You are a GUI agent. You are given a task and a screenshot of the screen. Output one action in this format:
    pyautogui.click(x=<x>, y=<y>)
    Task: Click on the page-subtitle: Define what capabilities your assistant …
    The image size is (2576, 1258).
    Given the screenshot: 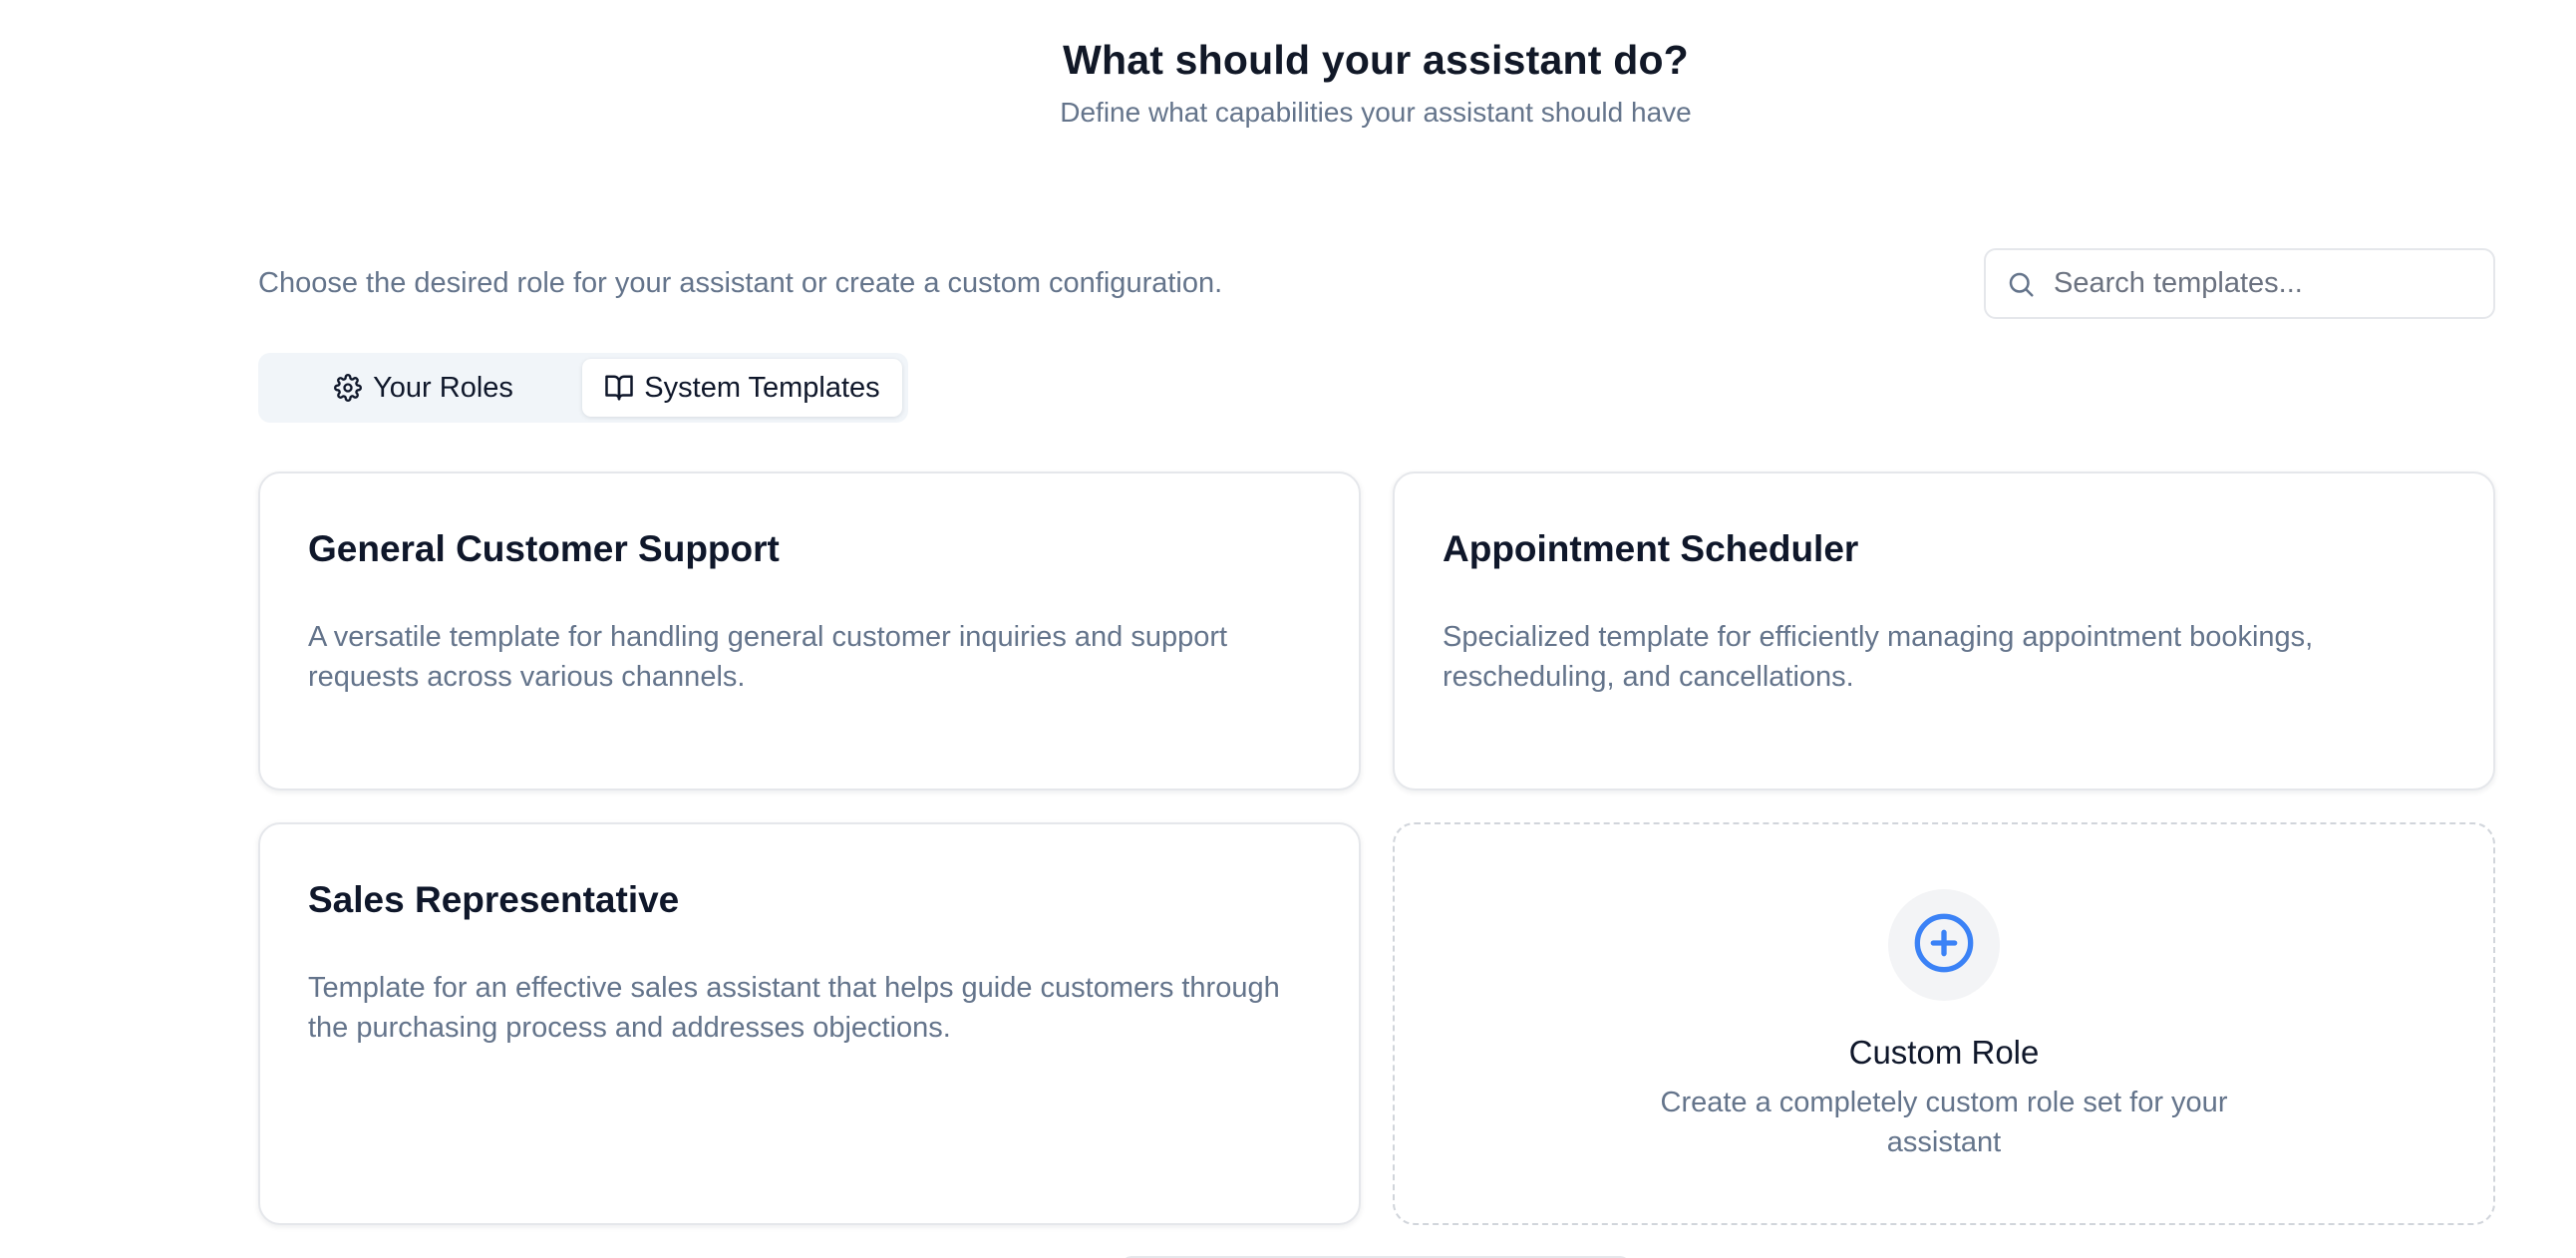 What is the action you would take?
    pyautogui.click(x=1376, y=112)
    